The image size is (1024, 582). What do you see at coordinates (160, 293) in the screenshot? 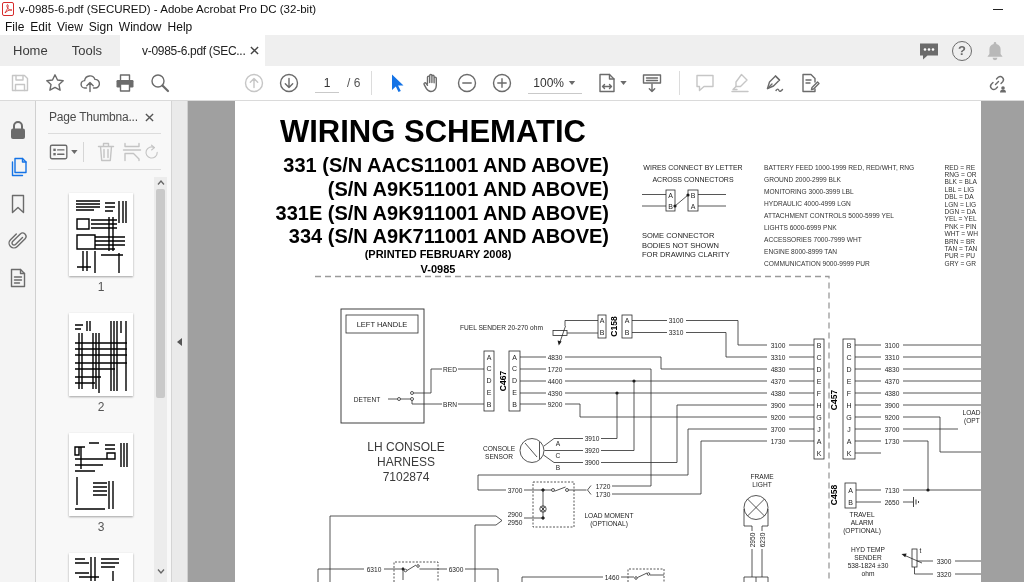
I see `scroll-thumb` at bounding box center [160, 293].